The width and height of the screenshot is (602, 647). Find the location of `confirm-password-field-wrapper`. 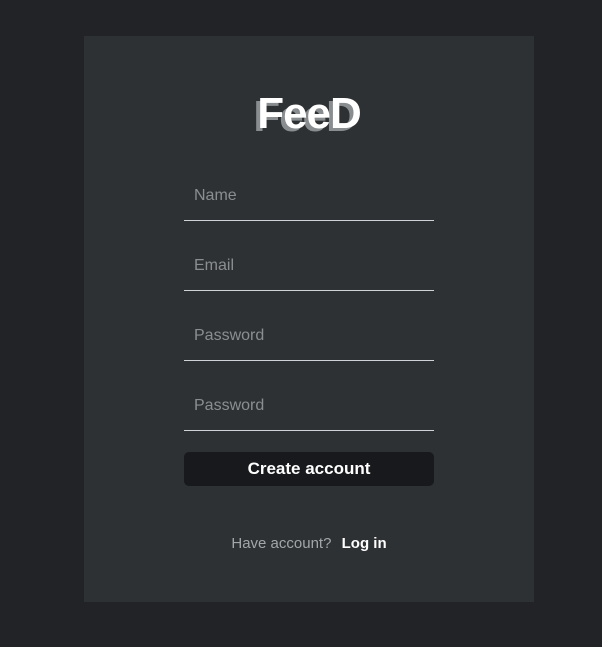

confirm-password-field-wrapper is located at coordinates (309, 406).